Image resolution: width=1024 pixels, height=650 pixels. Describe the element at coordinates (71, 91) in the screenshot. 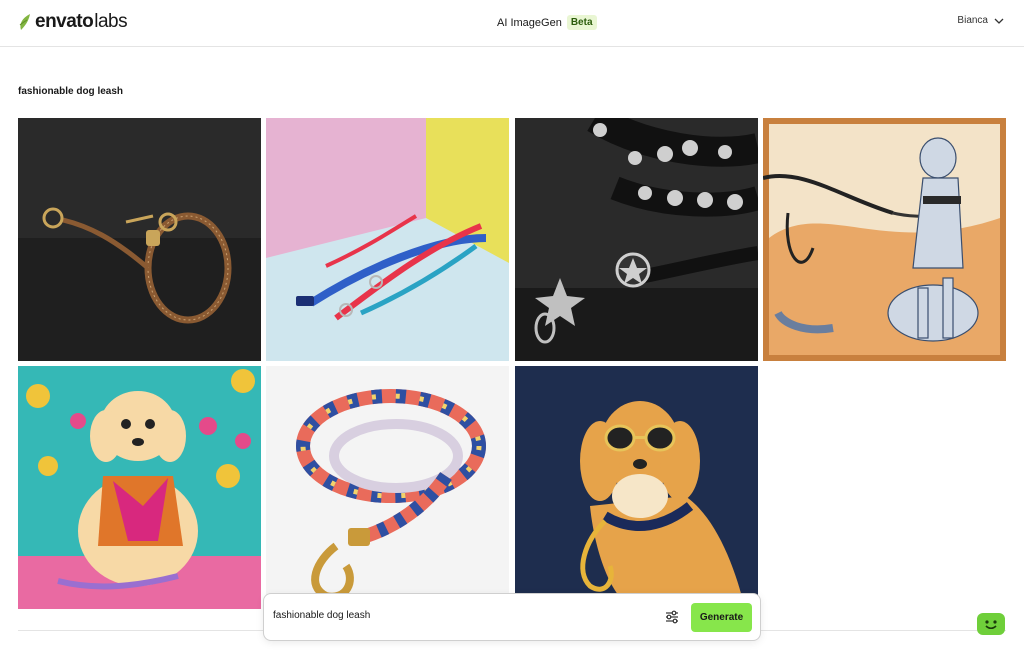

I see `prompt-heading: fashionable dog leash` at that location.